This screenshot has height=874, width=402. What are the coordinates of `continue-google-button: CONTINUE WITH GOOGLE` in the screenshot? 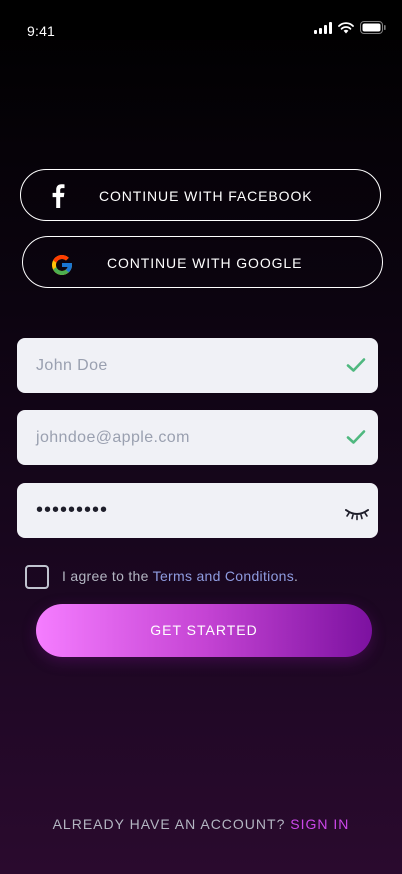 It's located at (202, 262).